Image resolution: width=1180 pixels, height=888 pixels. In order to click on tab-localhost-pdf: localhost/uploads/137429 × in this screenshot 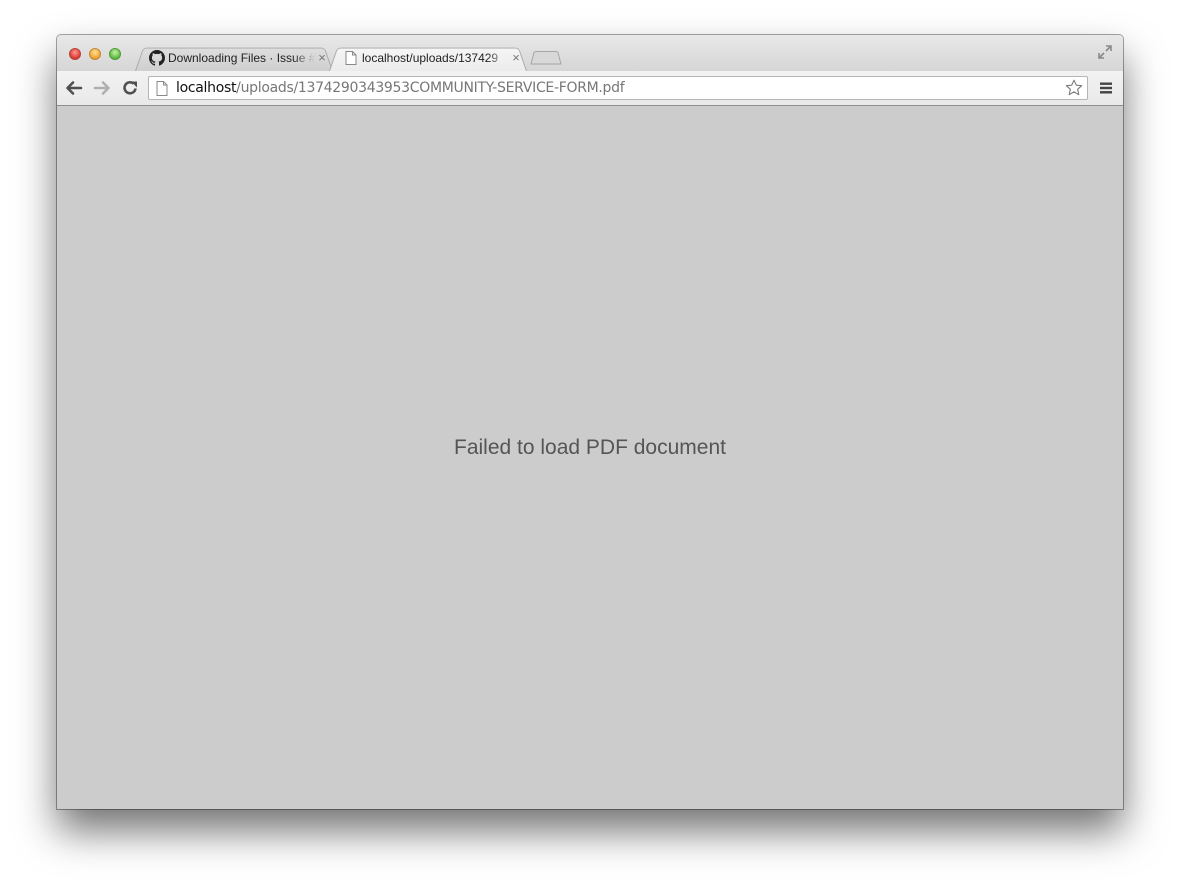, I will do `click(428, 58)`.